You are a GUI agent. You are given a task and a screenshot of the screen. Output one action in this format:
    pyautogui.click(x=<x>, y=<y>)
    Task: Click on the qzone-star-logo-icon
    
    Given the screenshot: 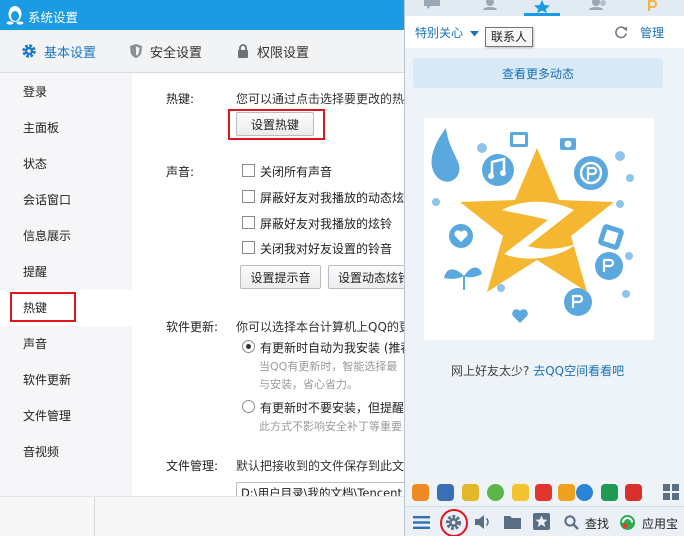 What is the action you would take?
    pyautogui.click(x=532, y=225)
    